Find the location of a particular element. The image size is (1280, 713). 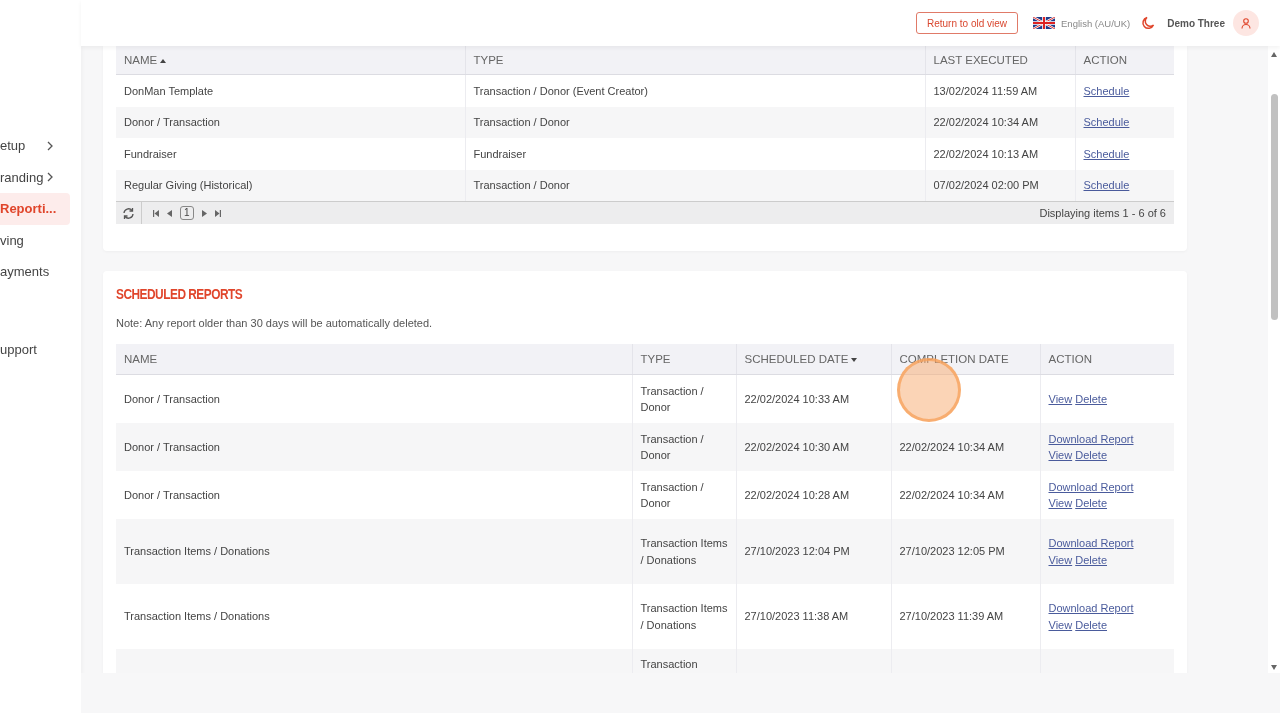

section-title: SCHEDULED REPORTS is located at coordinates (180, 294).